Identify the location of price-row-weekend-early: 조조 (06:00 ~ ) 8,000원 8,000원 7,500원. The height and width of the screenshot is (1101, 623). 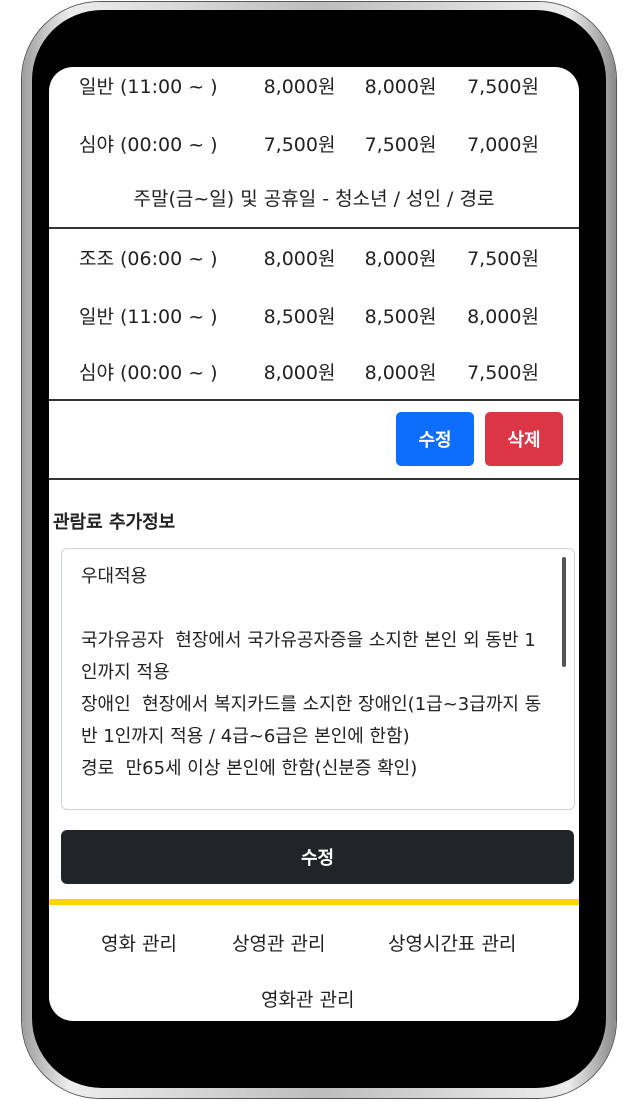
(314, 257).